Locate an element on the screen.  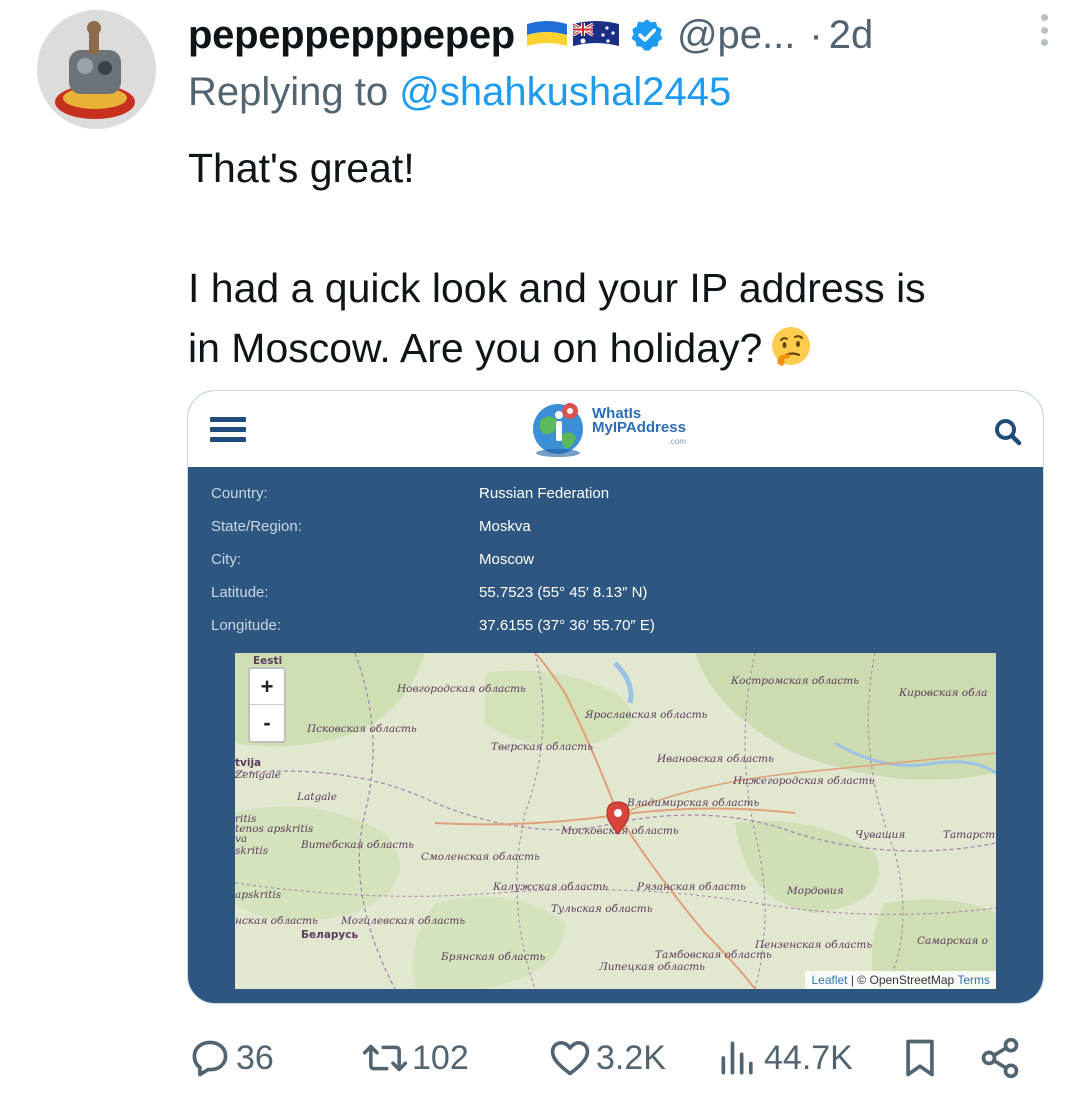
map-label: Самарская о is located at coordinates (953, 941).